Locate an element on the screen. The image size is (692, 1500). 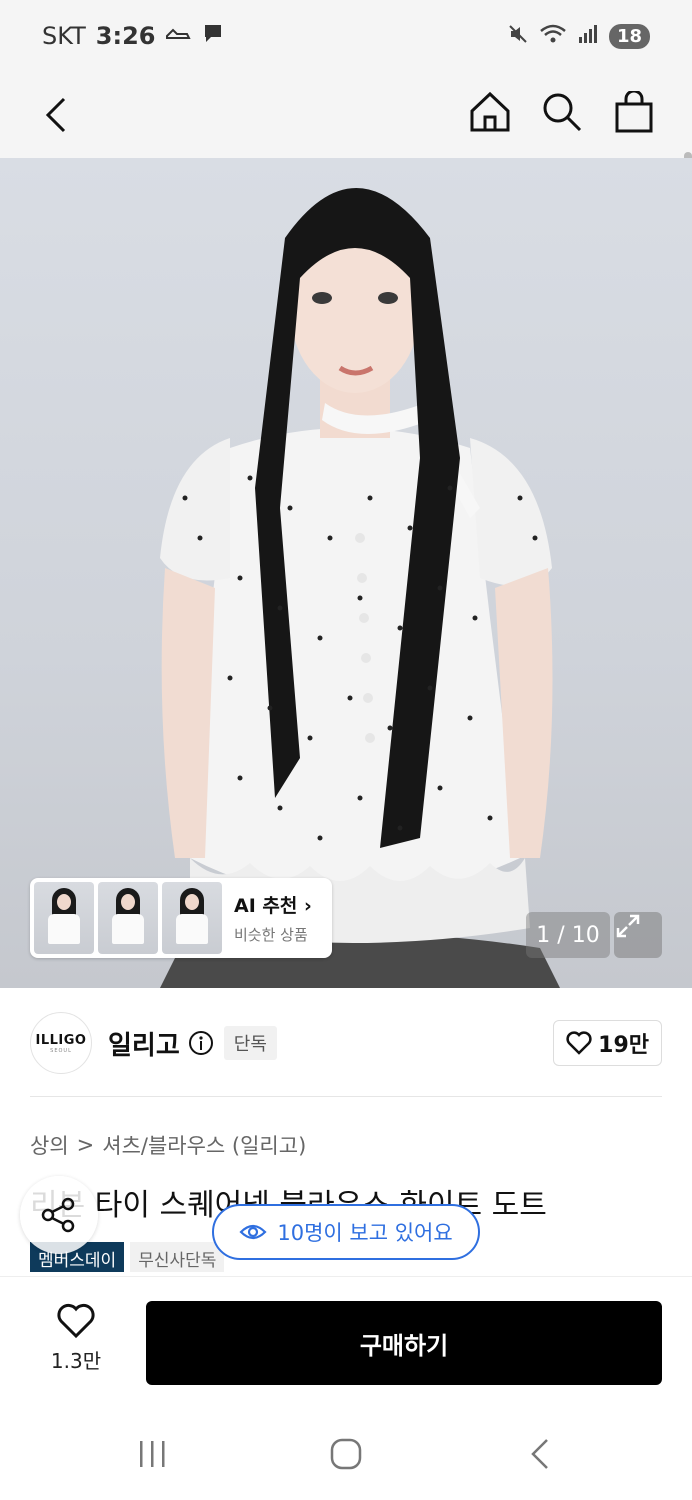
back-nav-button is located at coordinates (540, 1454).